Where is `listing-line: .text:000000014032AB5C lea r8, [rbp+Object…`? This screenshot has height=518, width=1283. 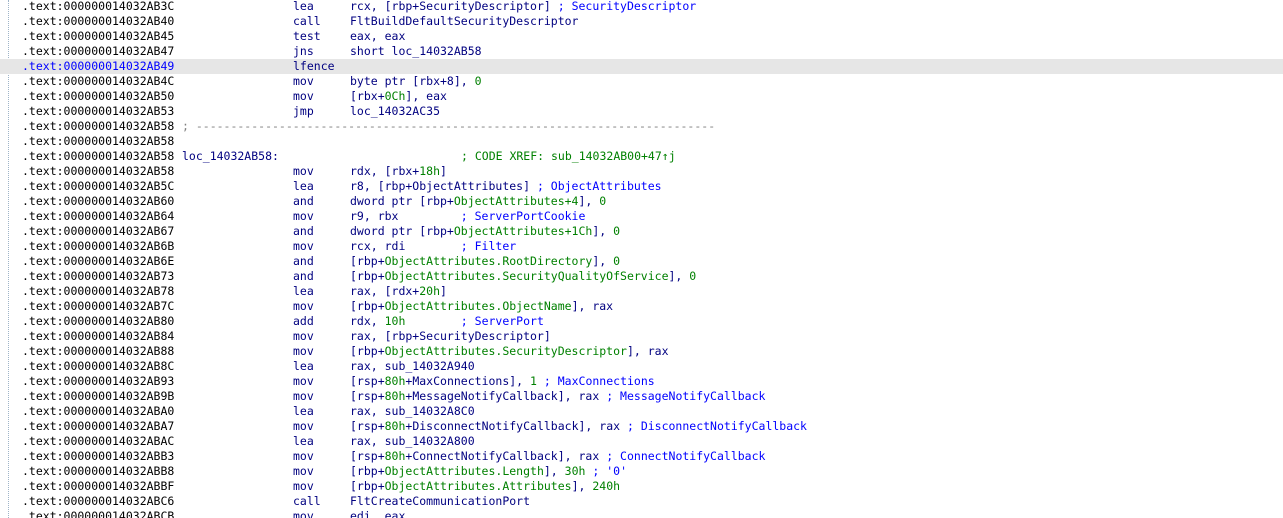 listing-line: .text:000000014032AB5C lea r8, [rbp+Object… is located at coordinates (641, 186).